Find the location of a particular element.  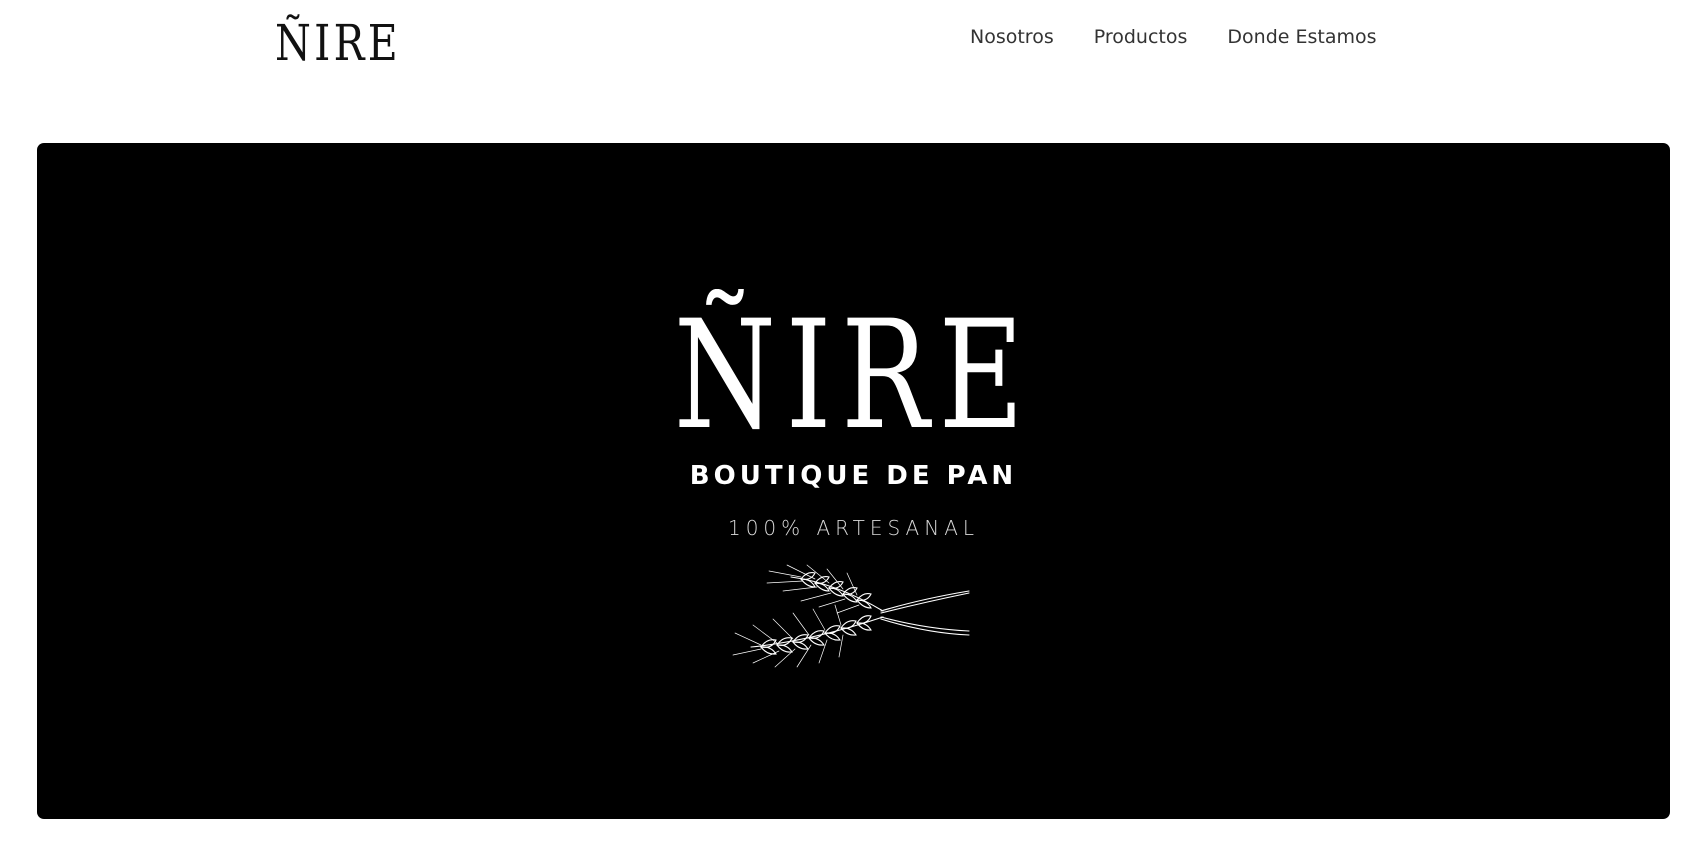

nav-menu: Nosotros Productos Donde Estamos is located at coordinates (1173, 37).